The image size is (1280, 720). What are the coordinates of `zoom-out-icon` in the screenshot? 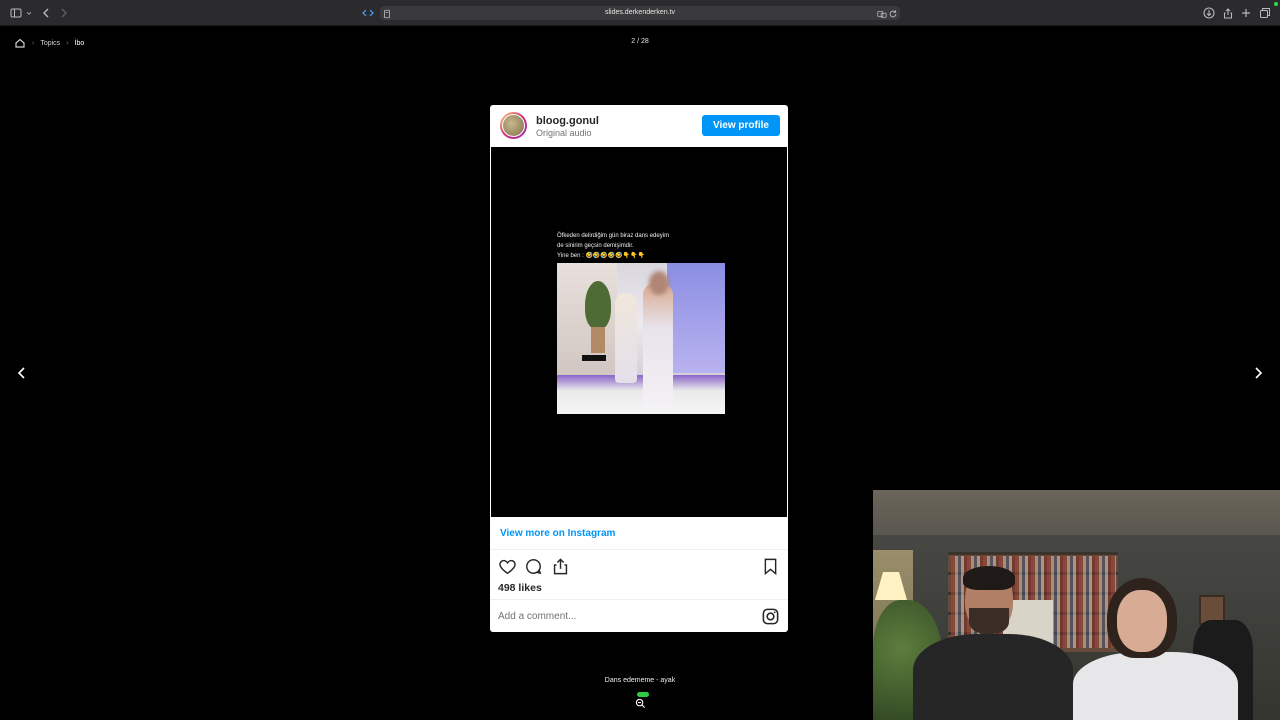 It's located at (640, 702).